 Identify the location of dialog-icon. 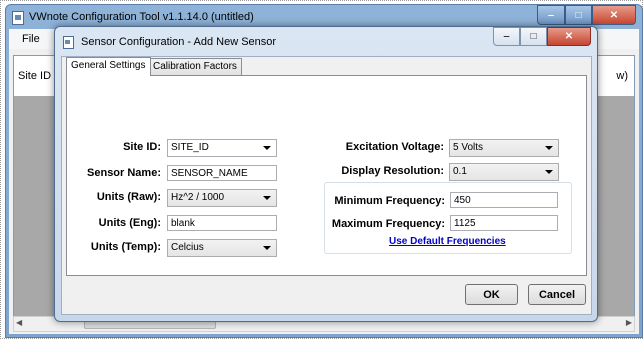
(68, 42).